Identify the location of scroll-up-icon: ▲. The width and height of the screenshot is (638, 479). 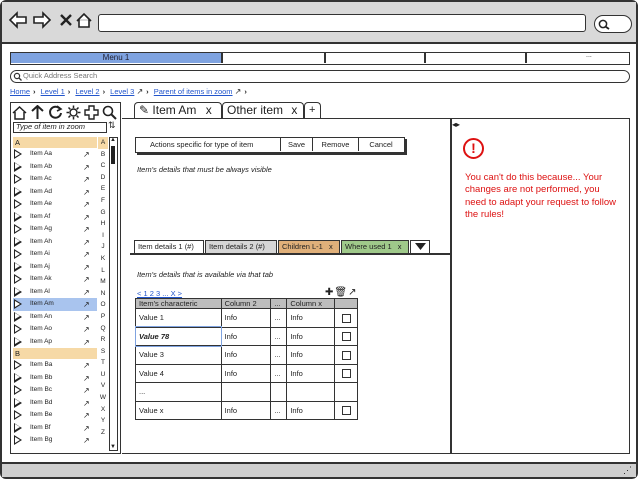
(113, 140).